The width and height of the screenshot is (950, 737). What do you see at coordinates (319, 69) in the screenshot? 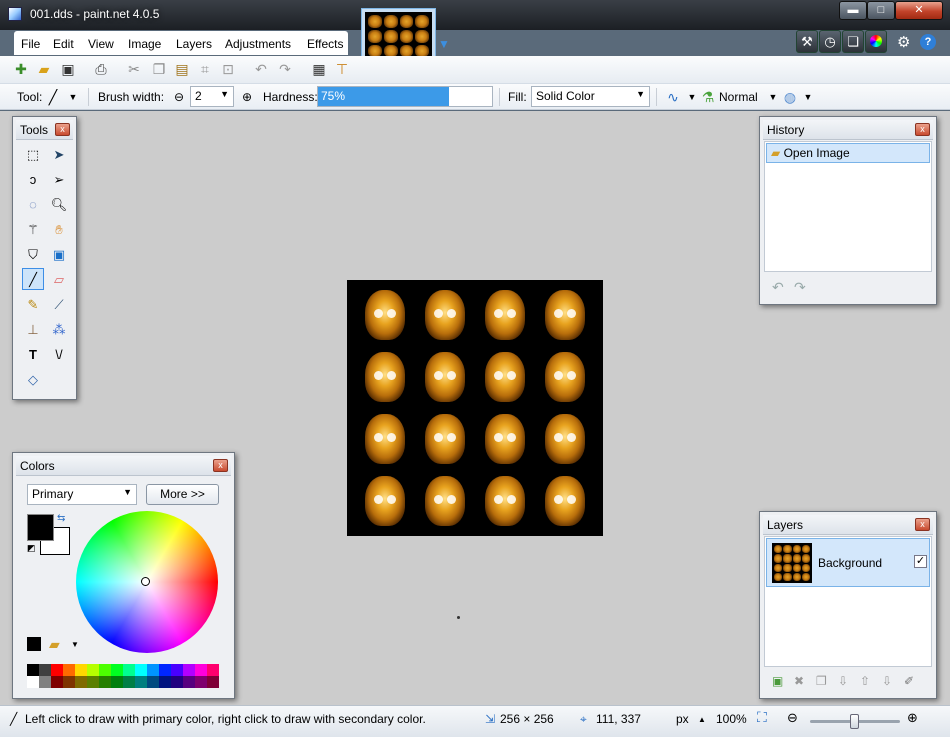
I see `grid-icon: ▦` at bounding box center [319, 69].